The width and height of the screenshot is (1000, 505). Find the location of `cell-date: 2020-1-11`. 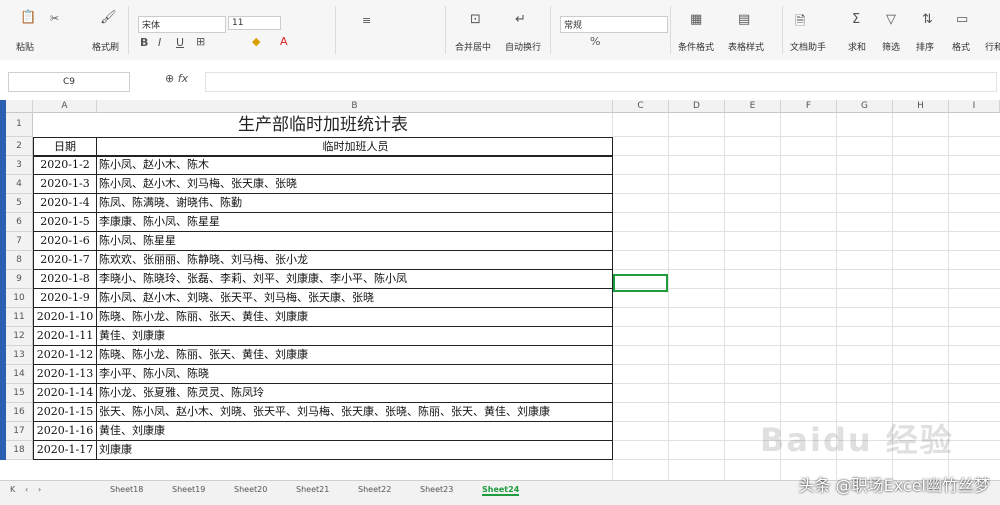

cell-date: 2020-1-11 is located at coordinates (65, 336).